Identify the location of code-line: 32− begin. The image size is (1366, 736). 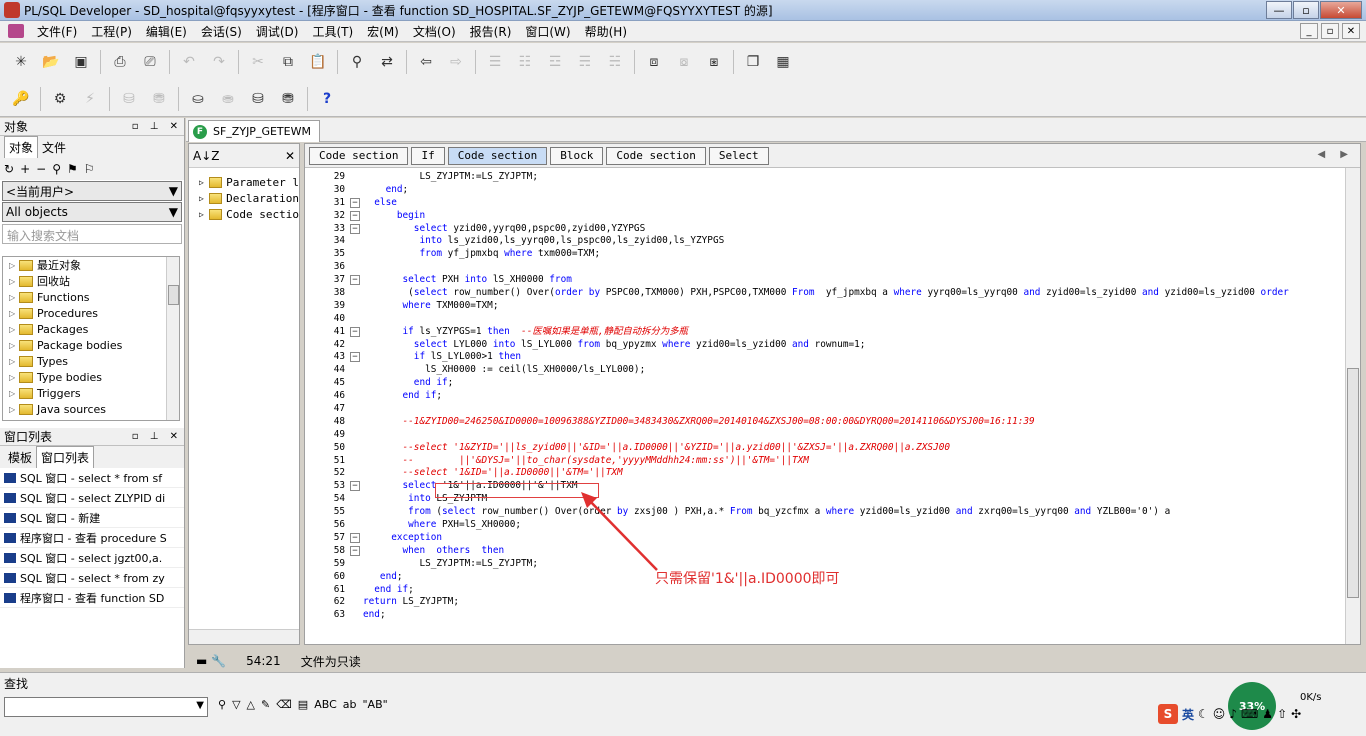
(825, 216).